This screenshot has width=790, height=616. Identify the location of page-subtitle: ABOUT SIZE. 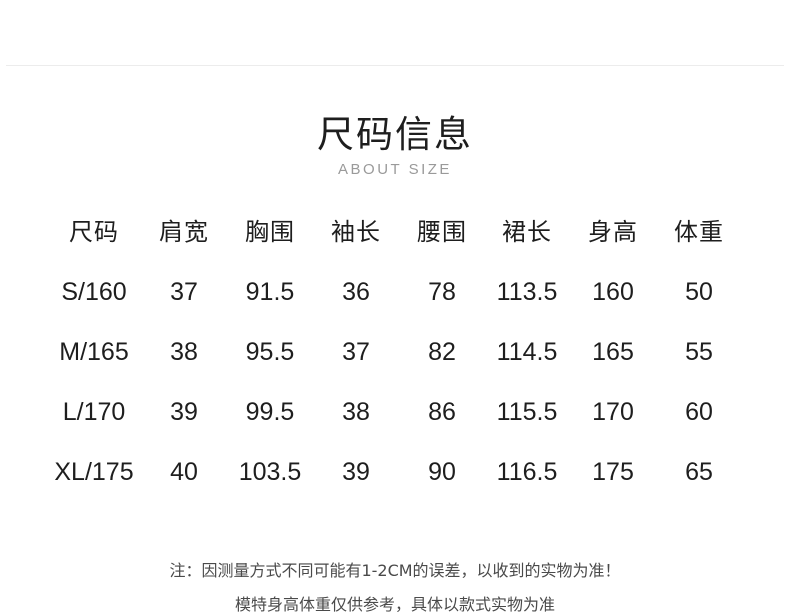
(395, 169).